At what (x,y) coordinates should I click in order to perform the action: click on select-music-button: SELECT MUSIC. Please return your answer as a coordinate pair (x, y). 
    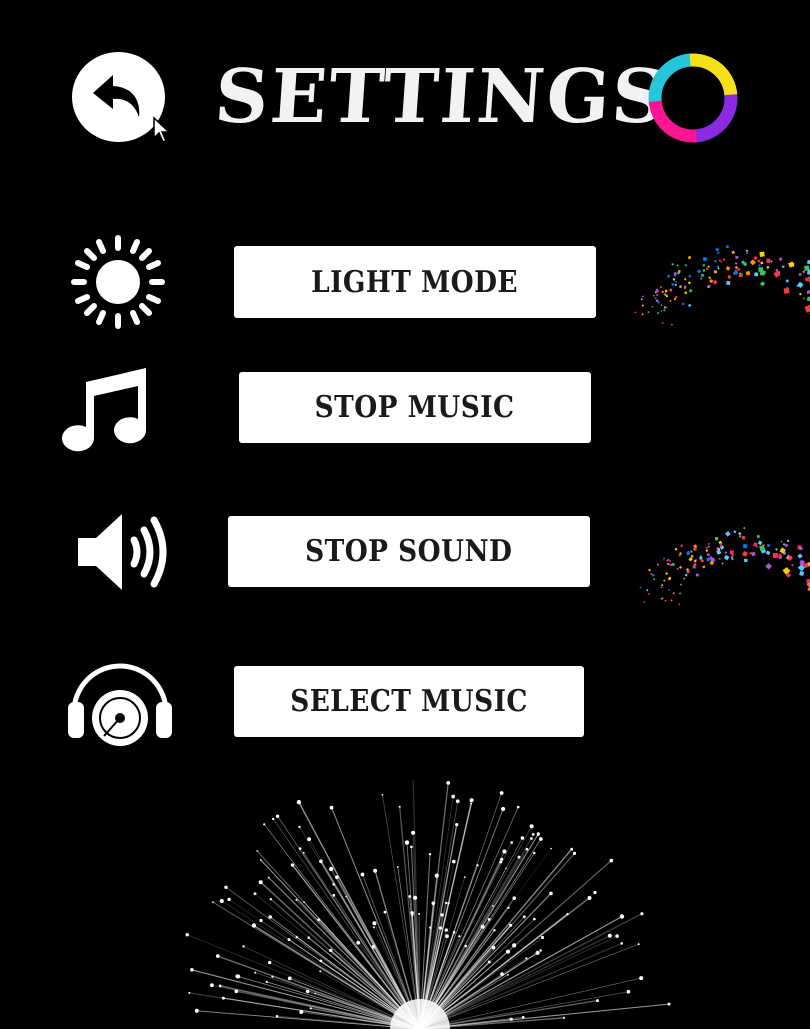
    Looking at the image, I should click on (409, 701).